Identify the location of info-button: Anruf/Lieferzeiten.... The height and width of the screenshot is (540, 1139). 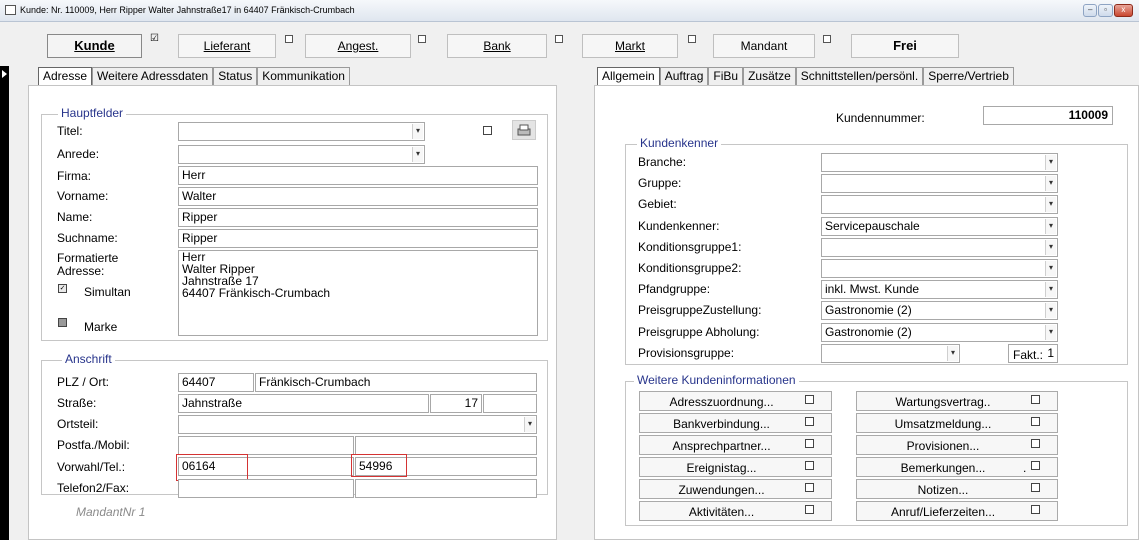
(957, 511).